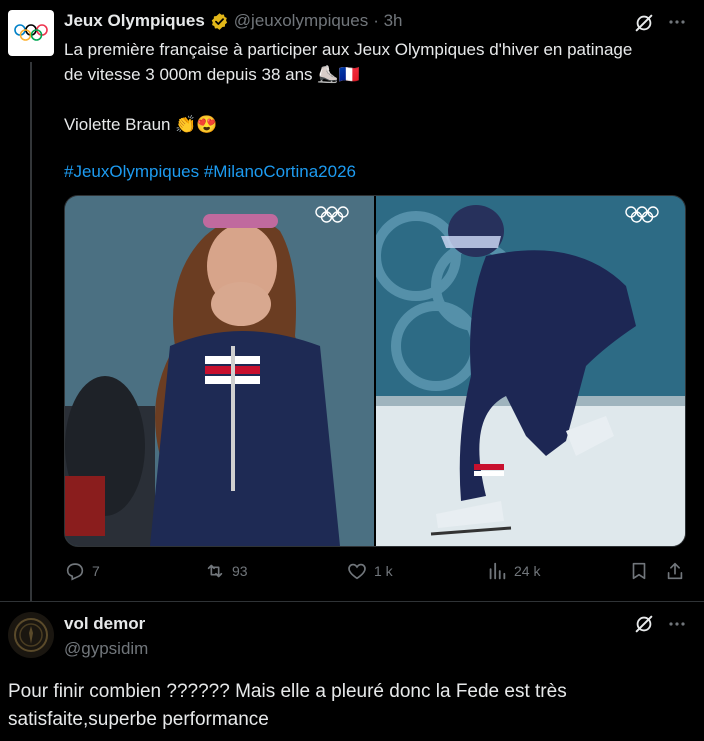 The height and width of the screenshot is (741, 704). I want to click on repost-icon, so click(215, 571).